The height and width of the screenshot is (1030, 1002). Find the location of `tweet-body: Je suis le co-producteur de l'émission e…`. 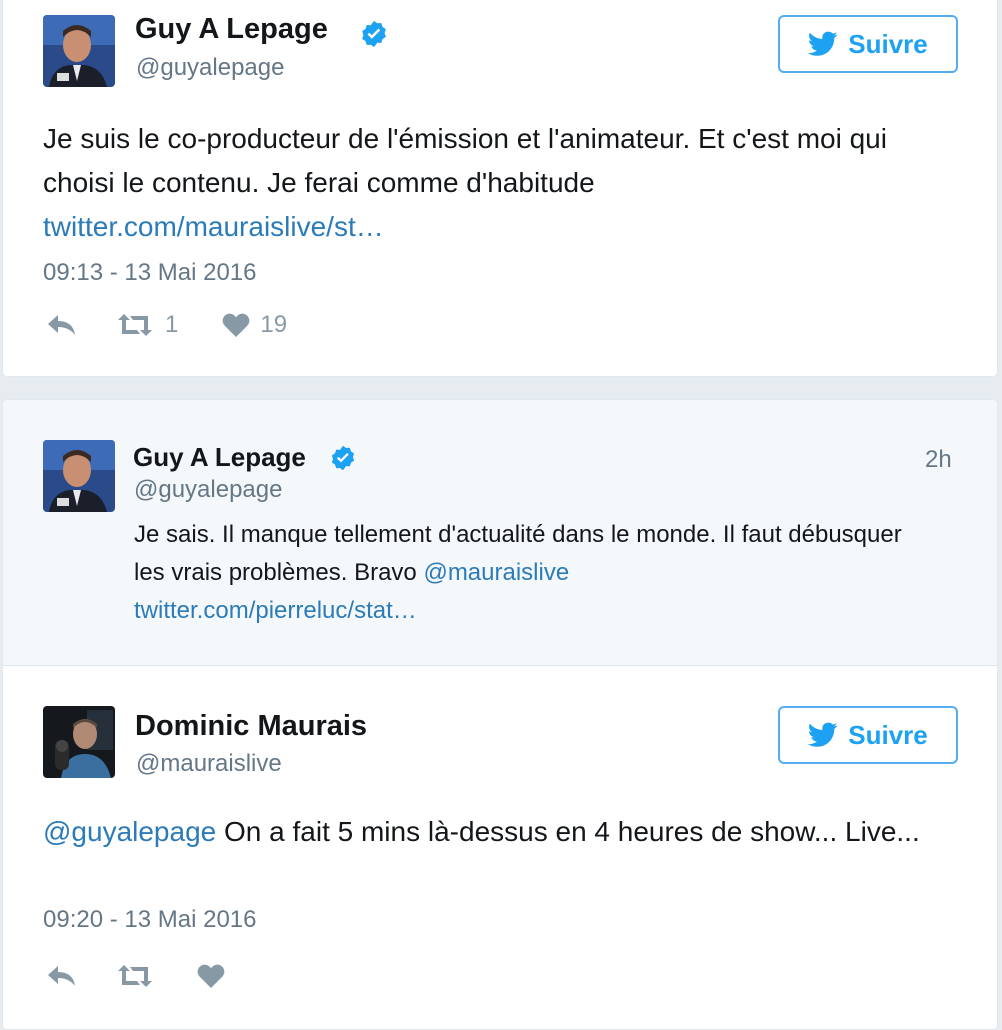

tweet-body: Je suis le co-producteur de l'émission e… is located at coordinates (465, 160).